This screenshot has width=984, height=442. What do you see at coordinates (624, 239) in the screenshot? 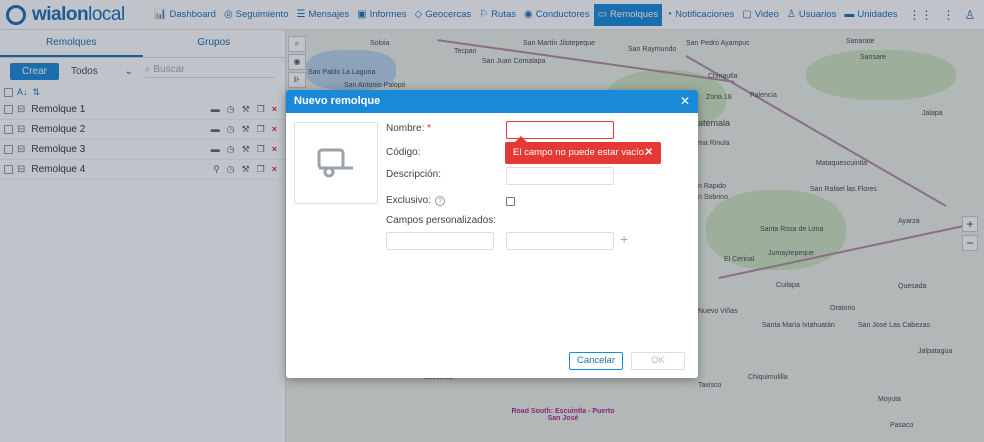
I see `add-field-icon: +` at bounding box center [624, 239].